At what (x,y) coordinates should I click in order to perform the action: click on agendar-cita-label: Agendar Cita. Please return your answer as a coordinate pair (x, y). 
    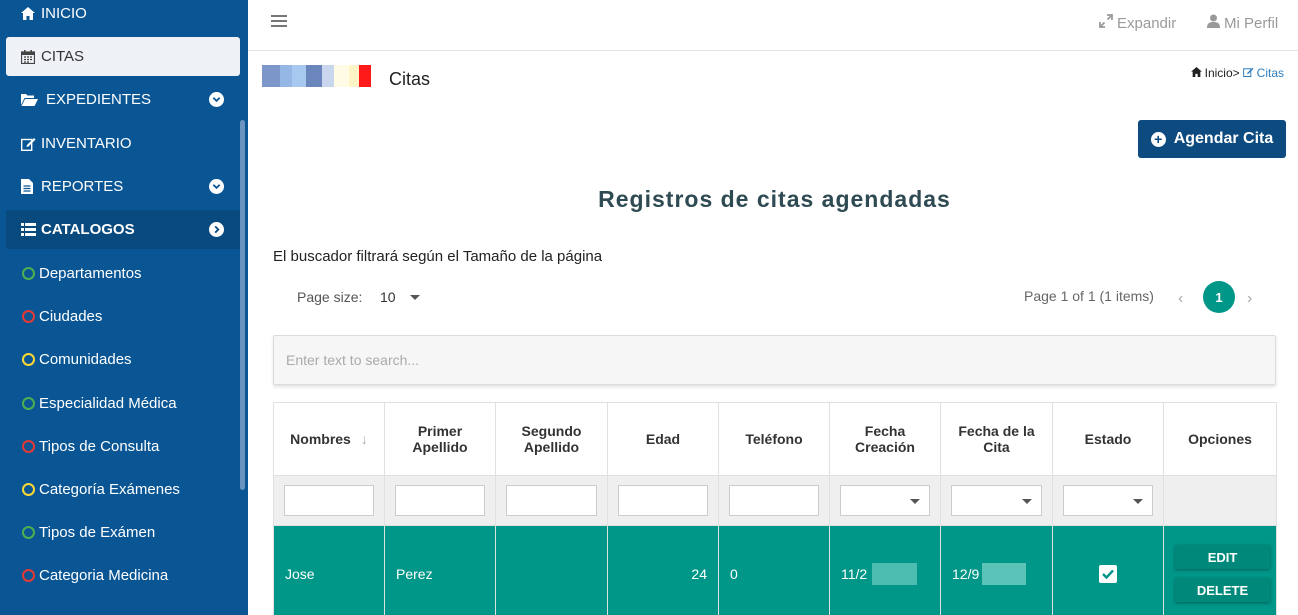
    Looking at the image, I should click on (1223, 138).